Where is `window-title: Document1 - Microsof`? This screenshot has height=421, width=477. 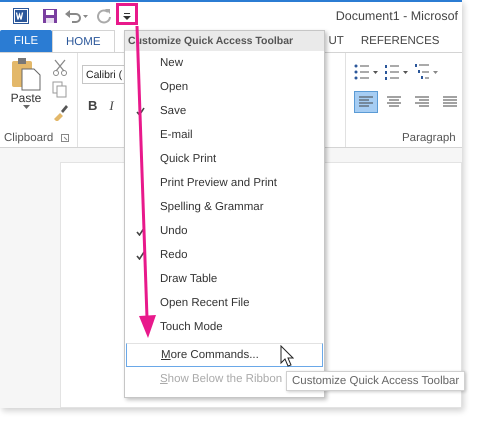 window-title: Document1 - Microsof is located at coordinates (397, 16).